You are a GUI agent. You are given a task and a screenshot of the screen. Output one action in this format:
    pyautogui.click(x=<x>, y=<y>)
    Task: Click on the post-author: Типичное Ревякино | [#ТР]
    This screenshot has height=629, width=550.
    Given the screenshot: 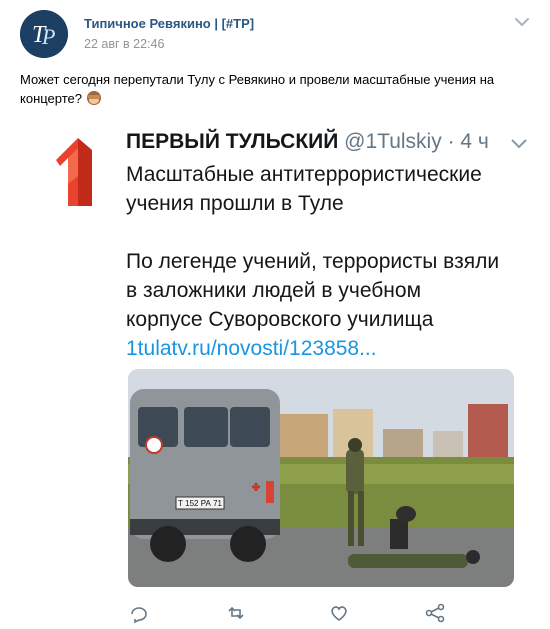 What is the action you would take?
    pyautogui.click(x=169, y=23)
    